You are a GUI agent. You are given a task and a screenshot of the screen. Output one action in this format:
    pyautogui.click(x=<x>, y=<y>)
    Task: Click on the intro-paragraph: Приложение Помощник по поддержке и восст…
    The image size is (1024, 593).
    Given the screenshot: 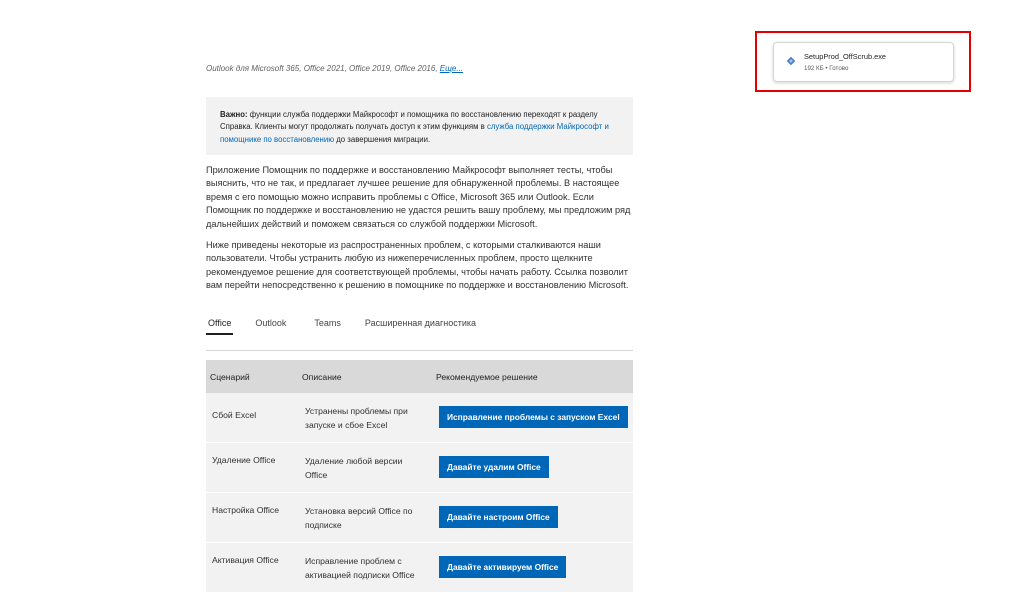 What is the action you would take?
    pyautogui.click(x=418, y=197)
    